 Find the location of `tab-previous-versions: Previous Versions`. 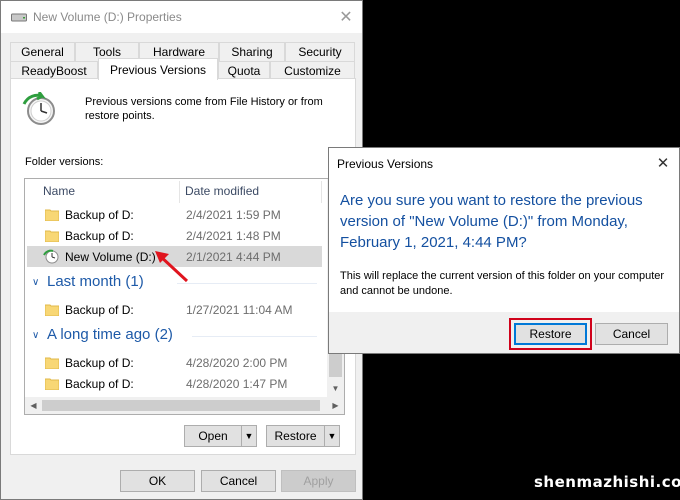

tab-previous-versions: Previous Versions is located at coordinates (158, 69).